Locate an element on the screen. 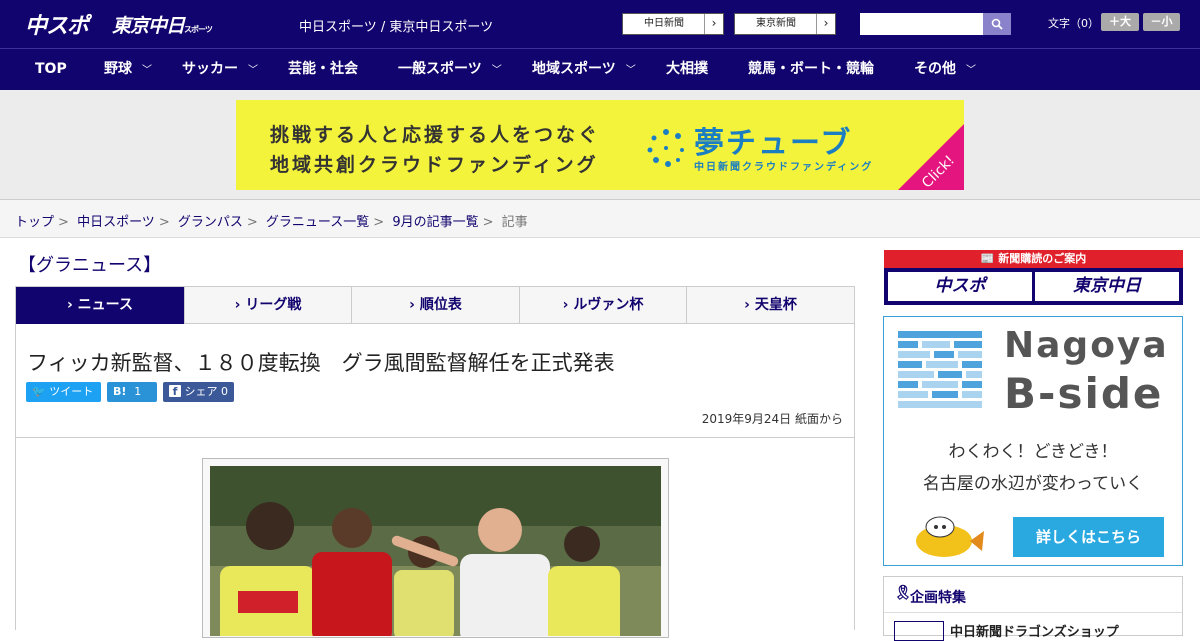  breadcrumb-top: トップ is located at coordinates (34, 222).